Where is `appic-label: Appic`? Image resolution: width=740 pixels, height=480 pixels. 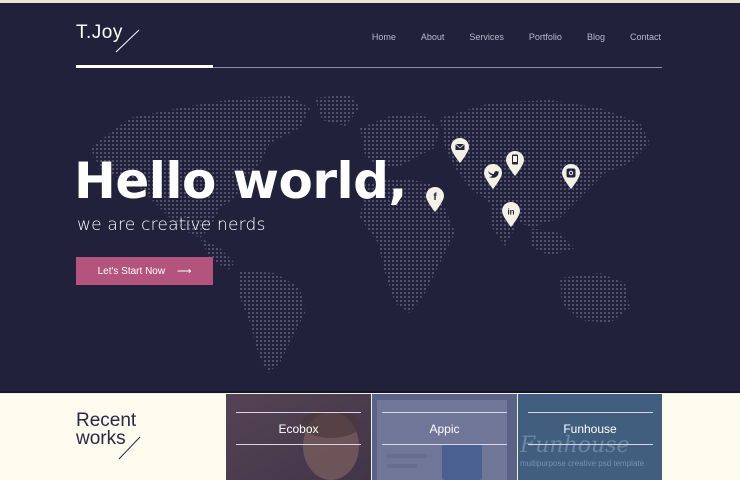
appic-label: Appic is located at coordinates (444, 429).